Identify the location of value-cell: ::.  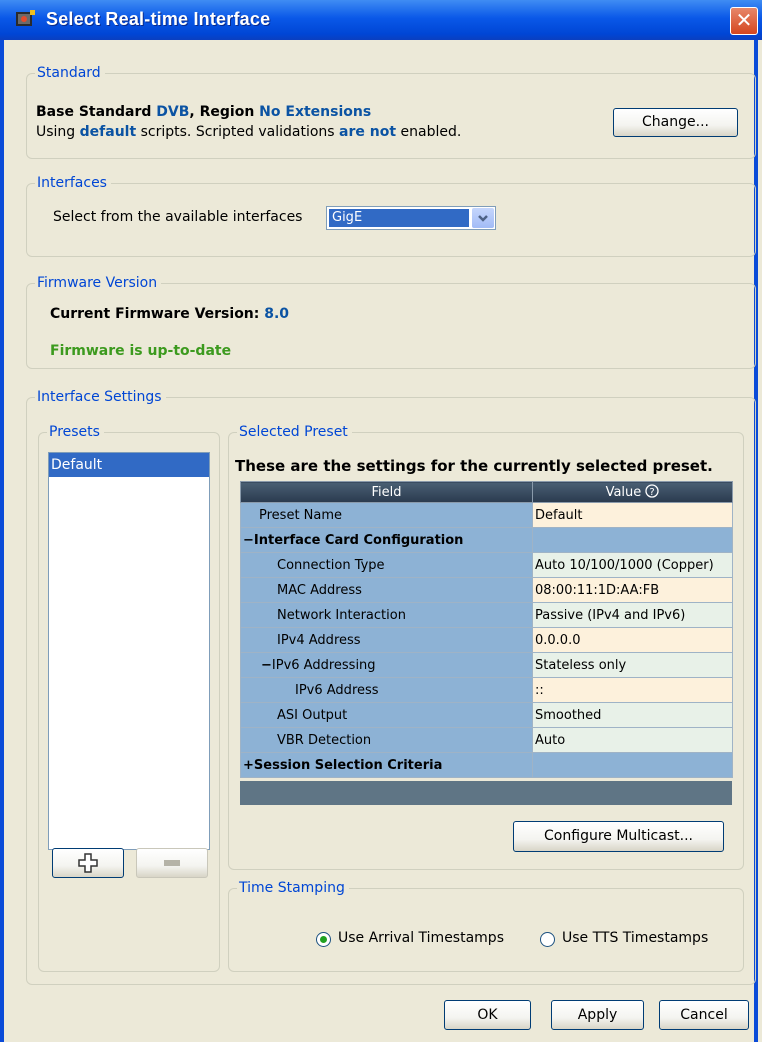
(632, 690).